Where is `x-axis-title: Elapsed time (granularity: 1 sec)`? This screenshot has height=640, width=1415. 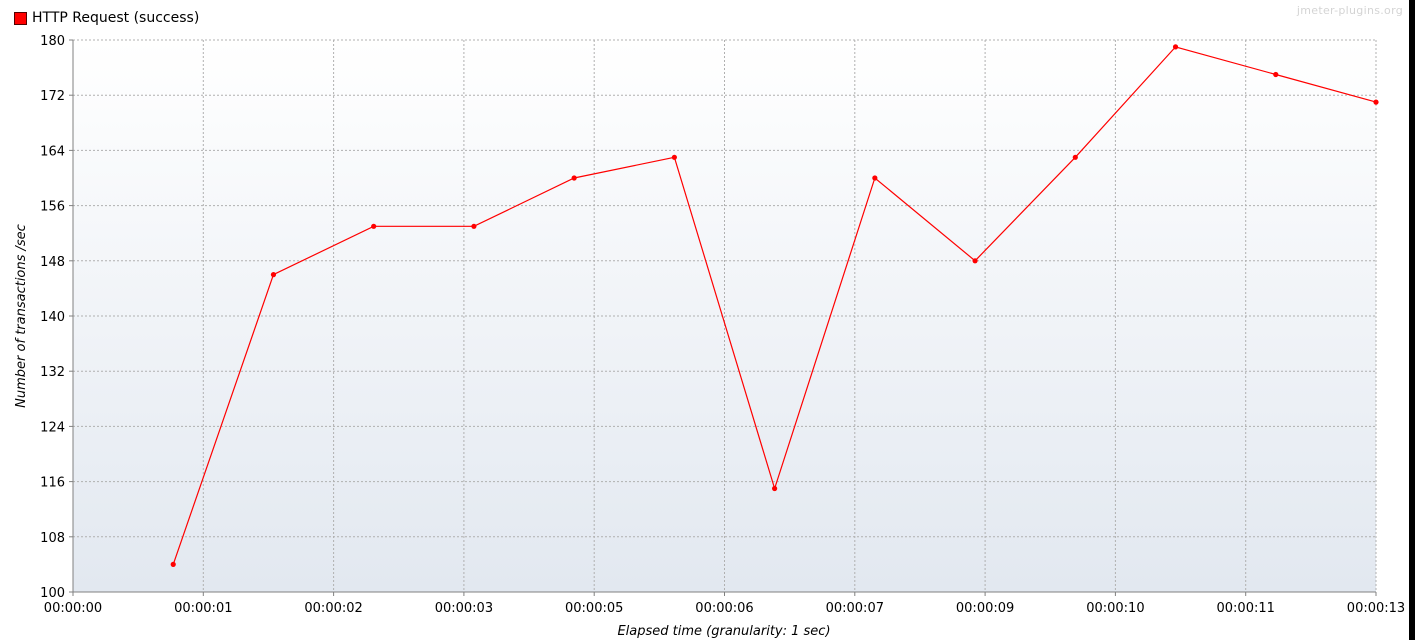
x-axis-title: Elapsed time (granularity: 1 sec) is located at coordinates (723, 631).